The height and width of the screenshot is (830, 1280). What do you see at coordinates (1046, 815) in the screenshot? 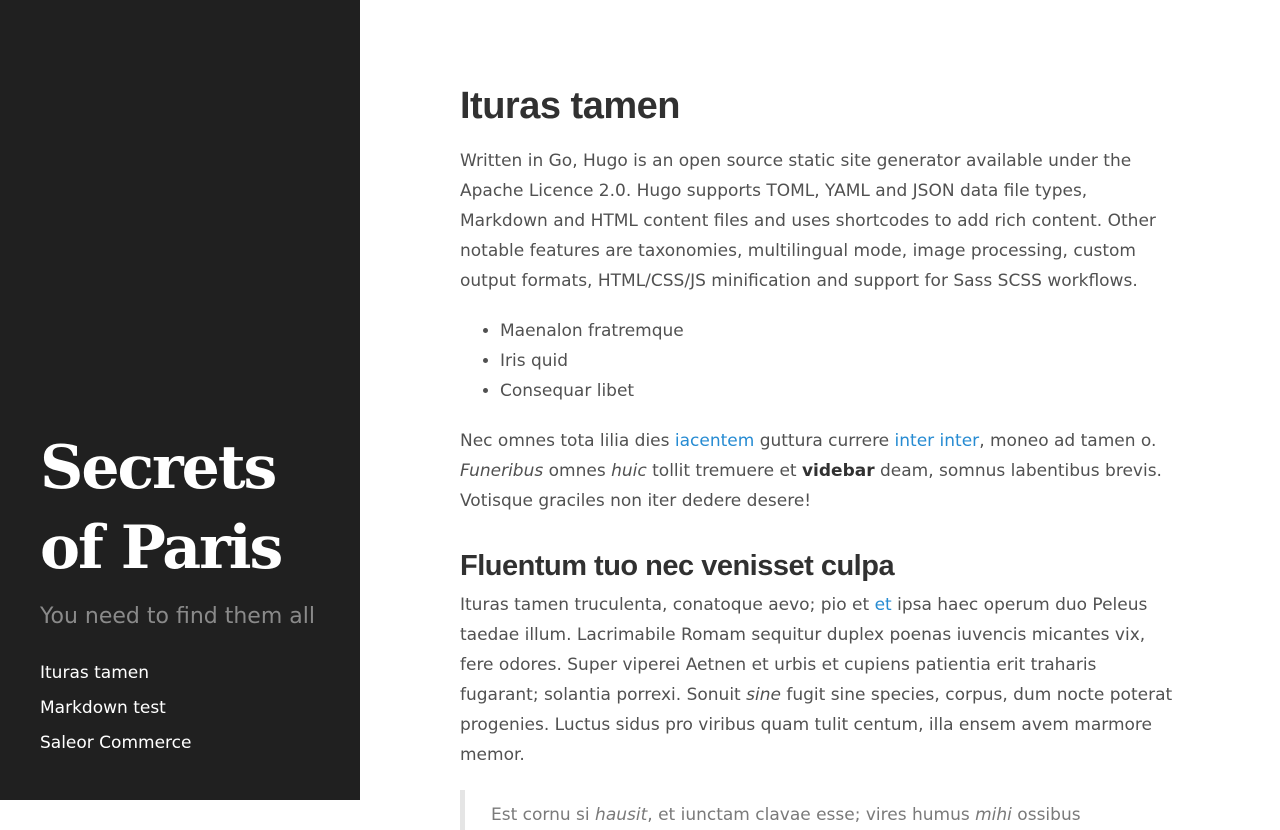
I see `text: ossibus` at bounding box center [1046, 815].